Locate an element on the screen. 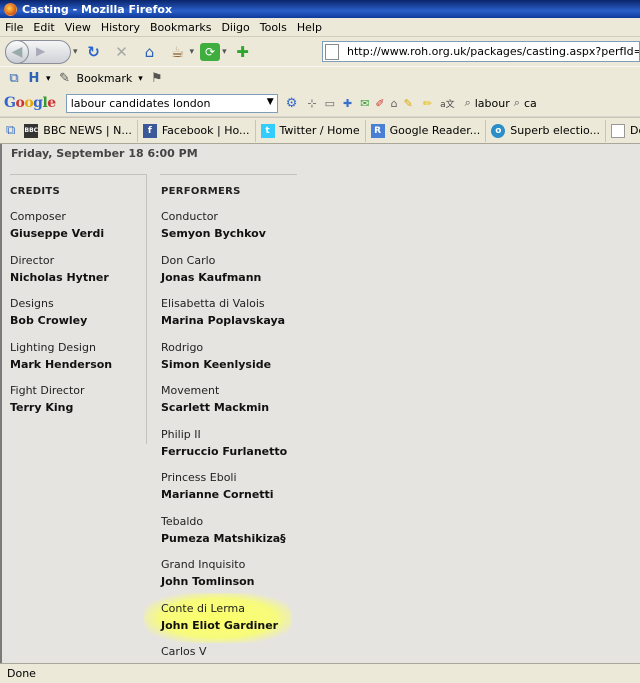 The image size is (640, 683). sync-icon: ⟳ is located at coordinates (210, 51).